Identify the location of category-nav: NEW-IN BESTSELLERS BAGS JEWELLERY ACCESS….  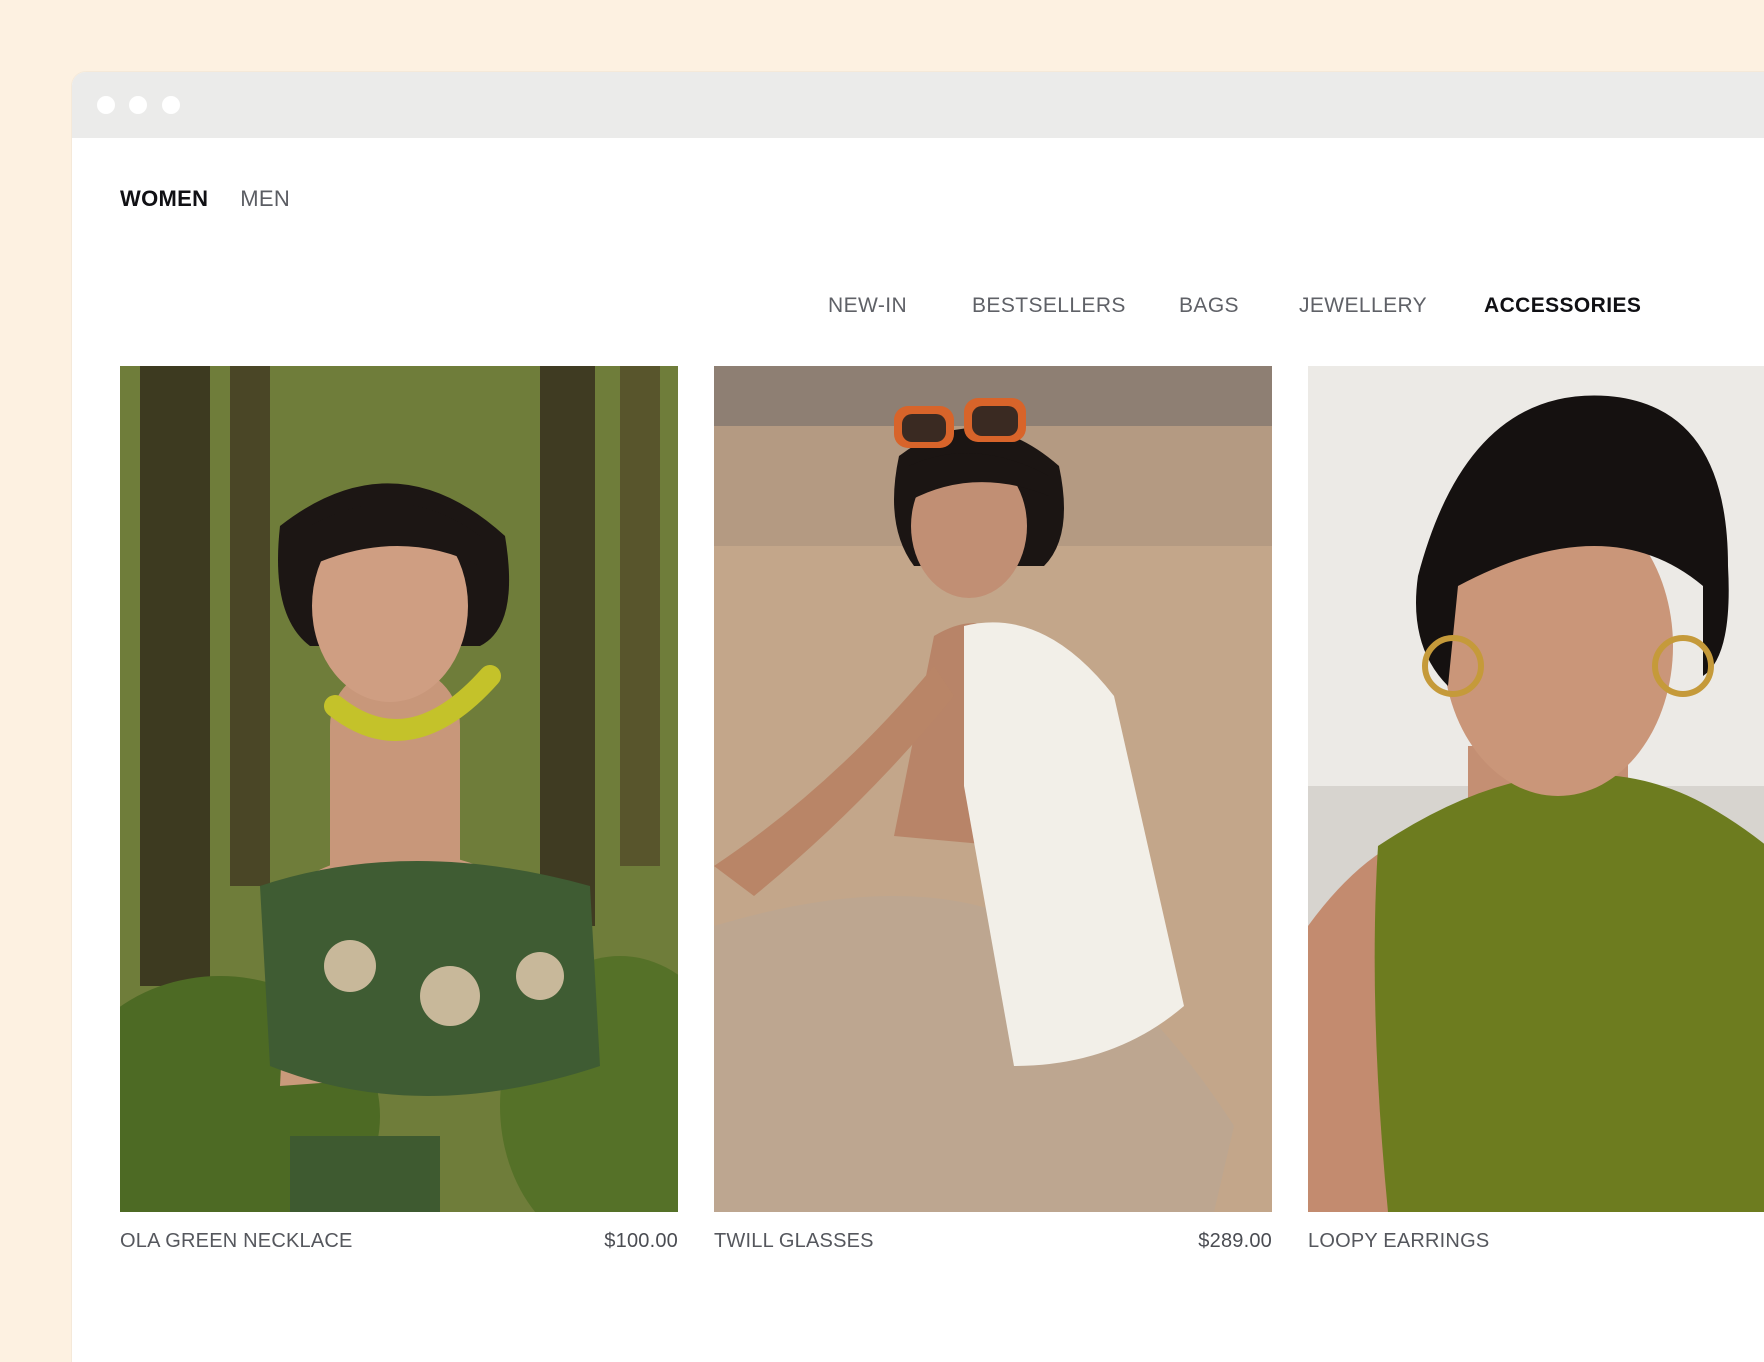
(918, 309).